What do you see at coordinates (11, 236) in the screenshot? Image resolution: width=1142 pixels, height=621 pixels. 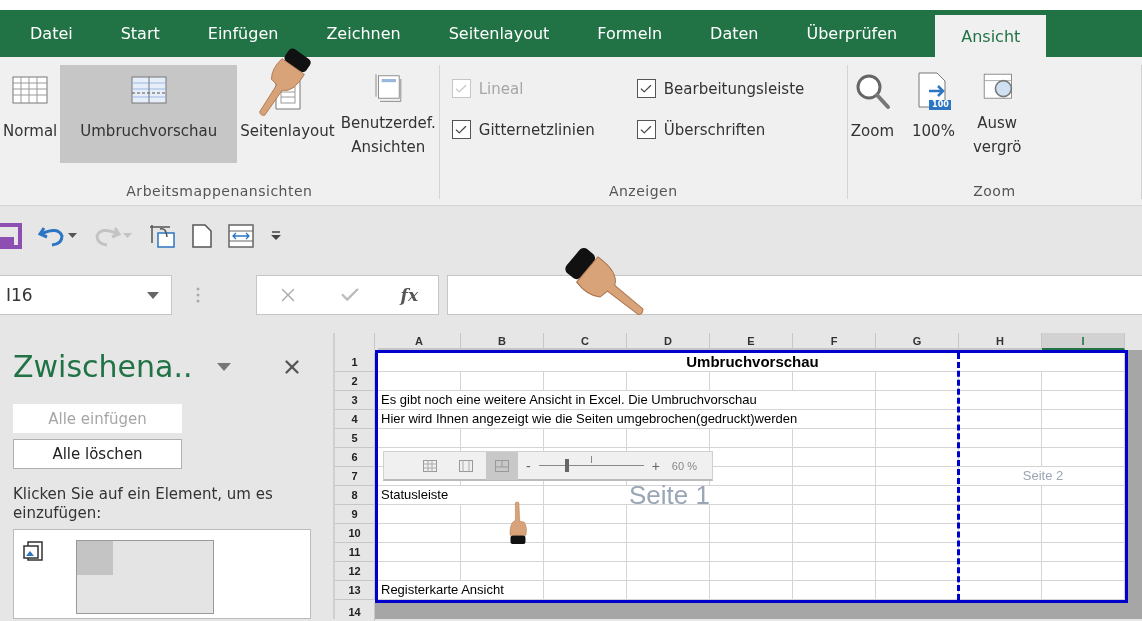 I see `save-icon` at bounding box center [11, 236].